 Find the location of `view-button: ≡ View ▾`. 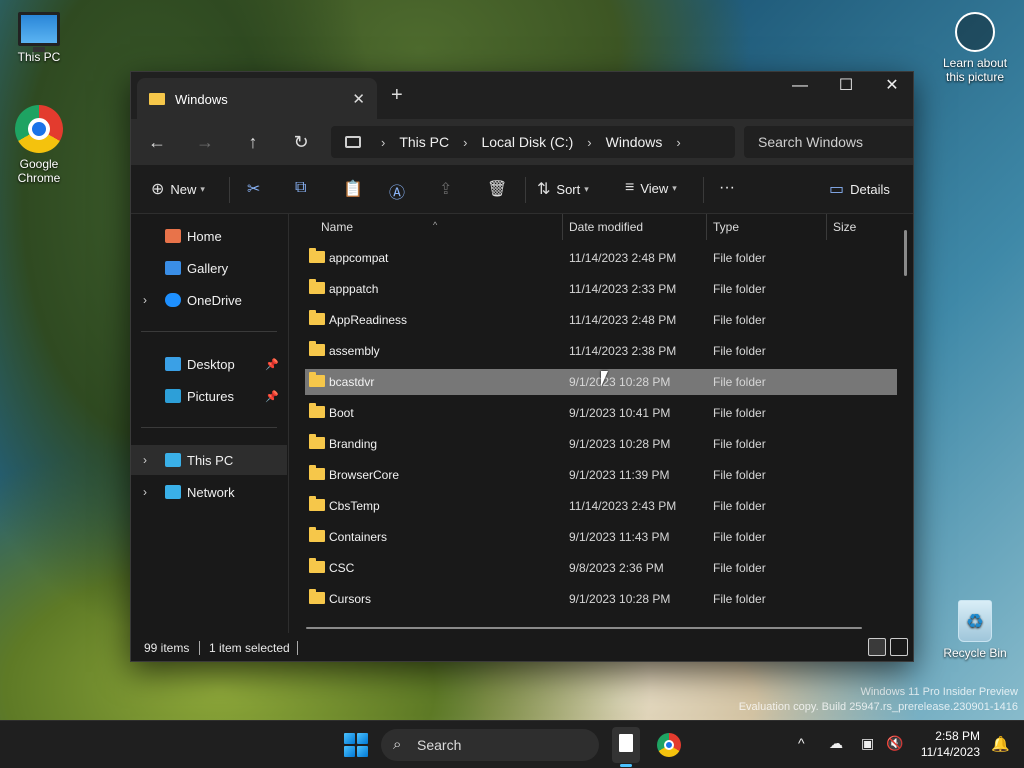

view-button: ≡ View ▾ is located at coordinates (651, 188).